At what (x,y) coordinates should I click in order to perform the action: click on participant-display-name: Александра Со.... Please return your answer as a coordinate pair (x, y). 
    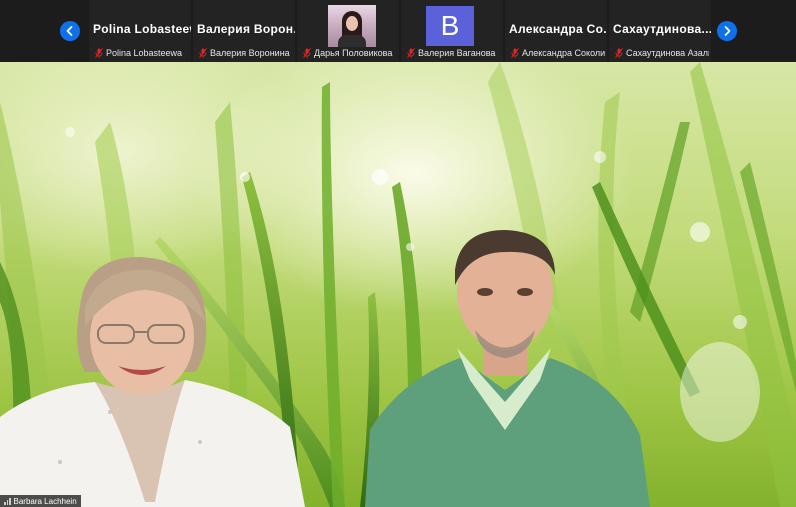
    Looking at the image, I should click on (558, 29).